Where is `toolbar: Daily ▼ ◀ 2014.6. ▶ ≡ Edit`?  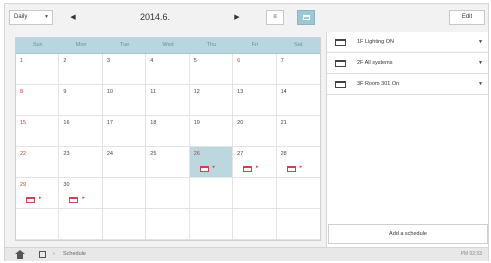 toolbar: Daily ▼ ◀ 2014.6. ▶ ≡ Edit is located at coordinates (246, 18).